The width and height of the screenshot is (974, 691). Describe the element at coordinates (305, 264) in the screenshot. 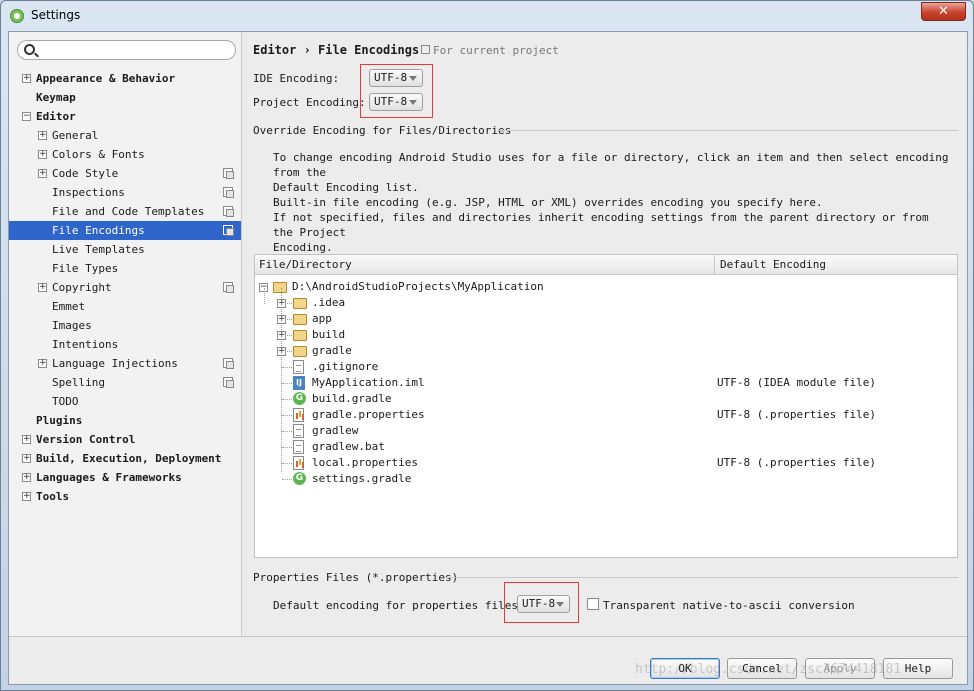

I see `column-header-file: File/Directory` at that location.